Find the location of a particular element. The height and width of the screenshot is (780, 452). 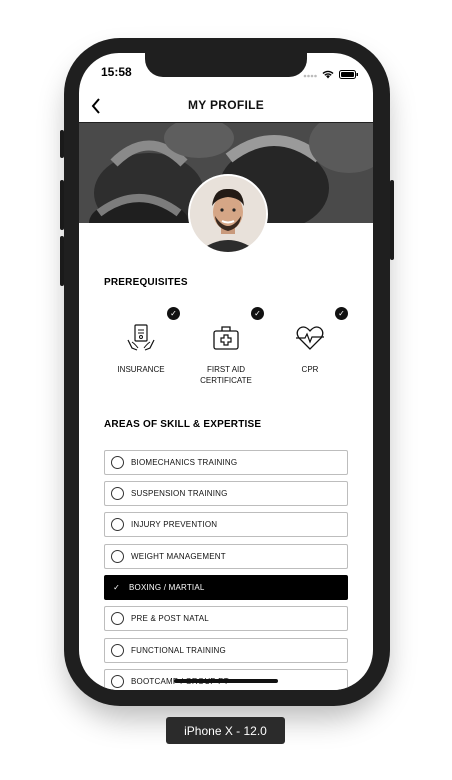

first-aid-kit-icon is located at coordinates (226, 338).